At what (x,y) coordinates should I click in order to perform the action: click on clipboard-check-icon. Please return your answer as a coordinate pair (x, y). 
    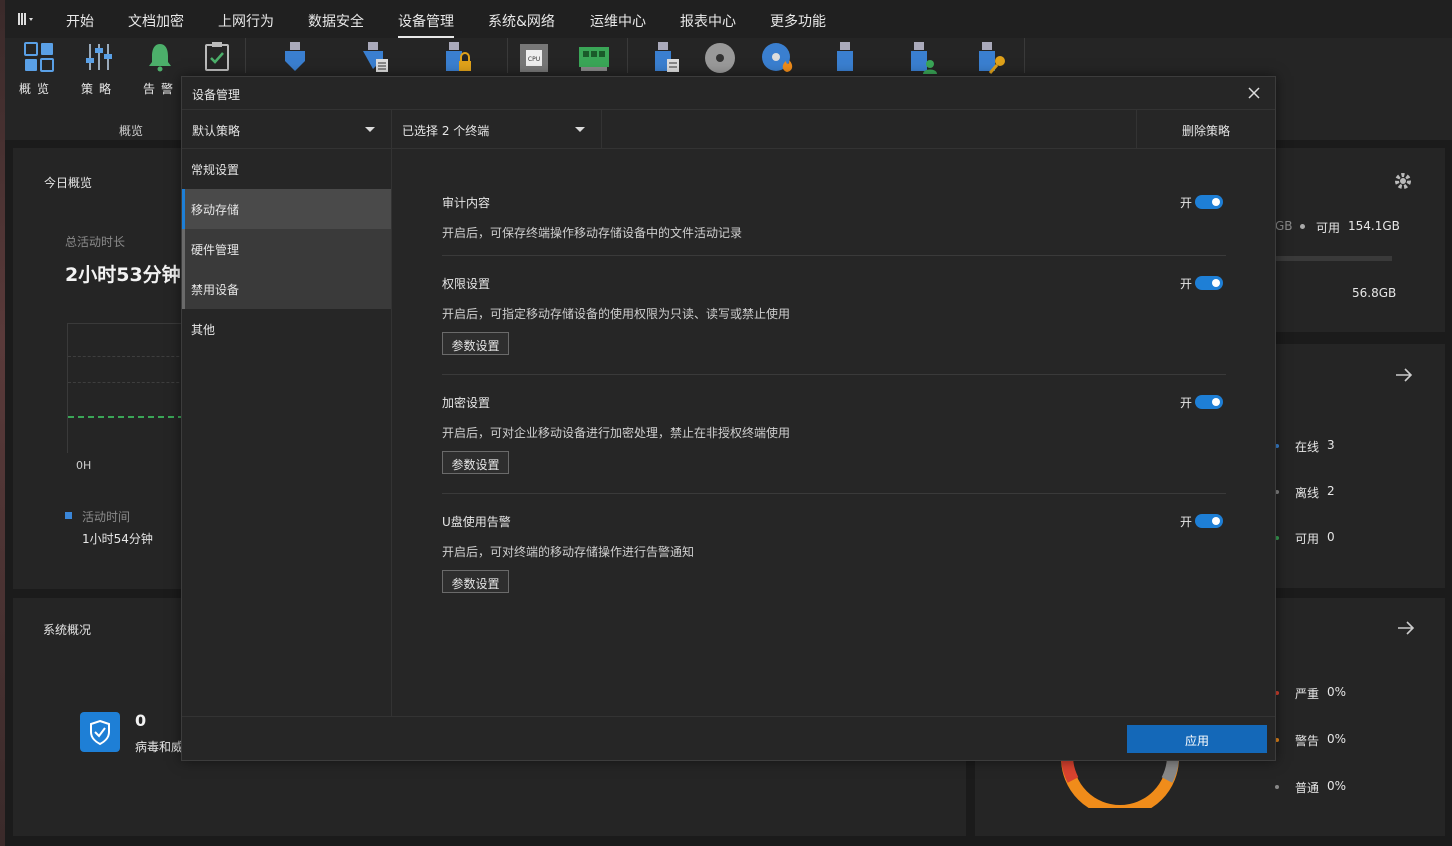
    Looking at the image, I should click on (217, 56).